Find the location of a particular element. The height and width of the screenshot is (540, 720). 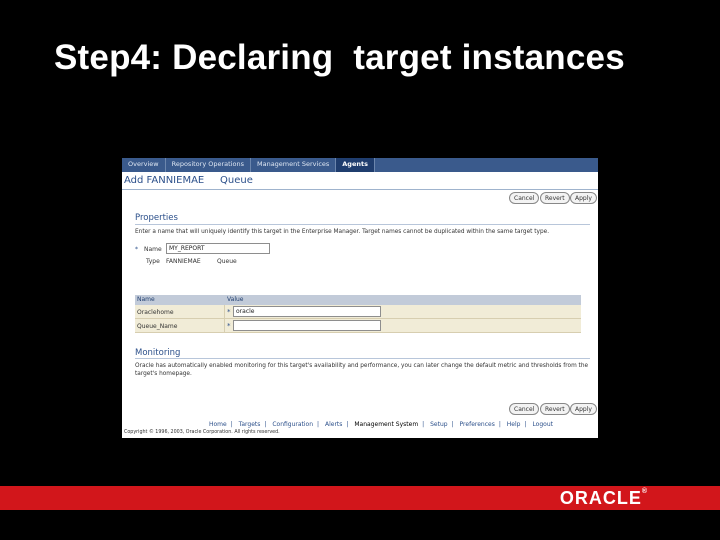

table-row: Oraclehome * is located at coordinates (358, 312).